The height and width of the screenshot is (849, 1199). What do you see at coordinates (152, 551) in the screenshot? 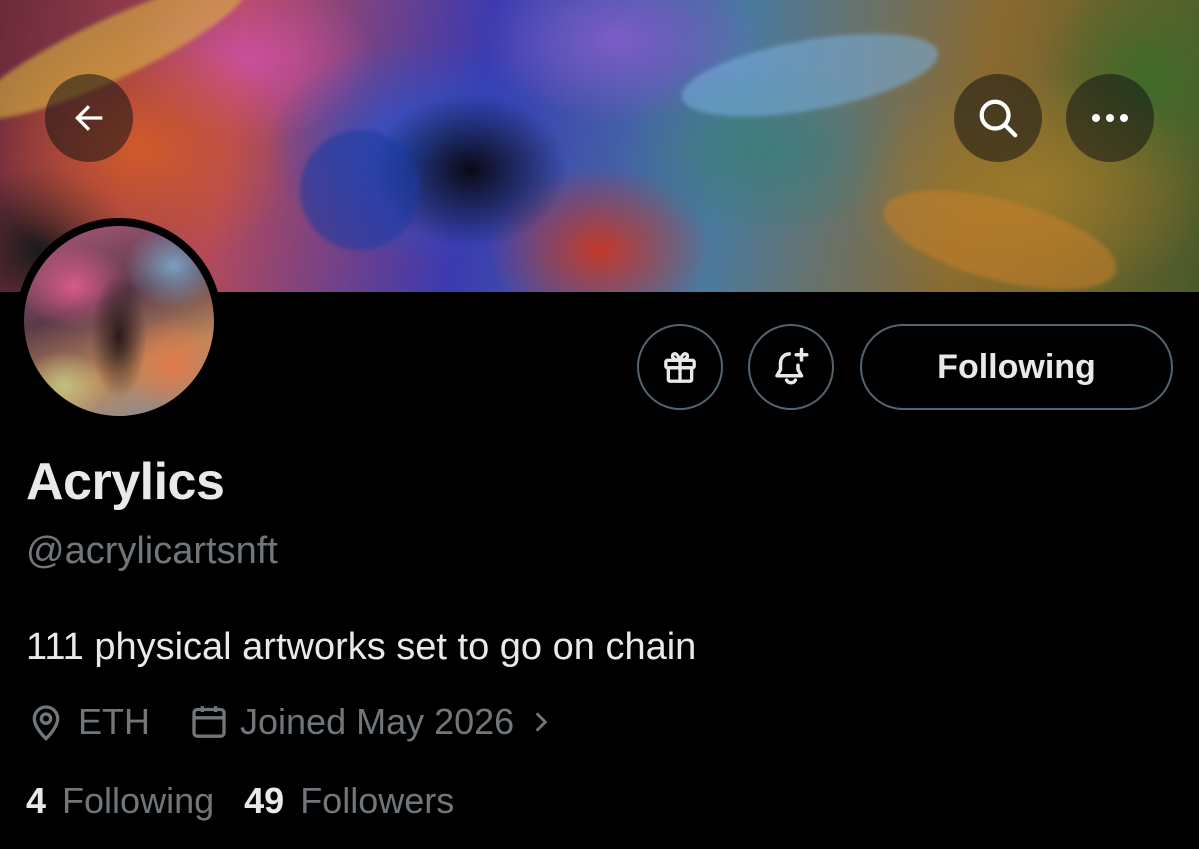
I see `profile-handle: @acrylicartsnft` at bounding box center [152, 551].